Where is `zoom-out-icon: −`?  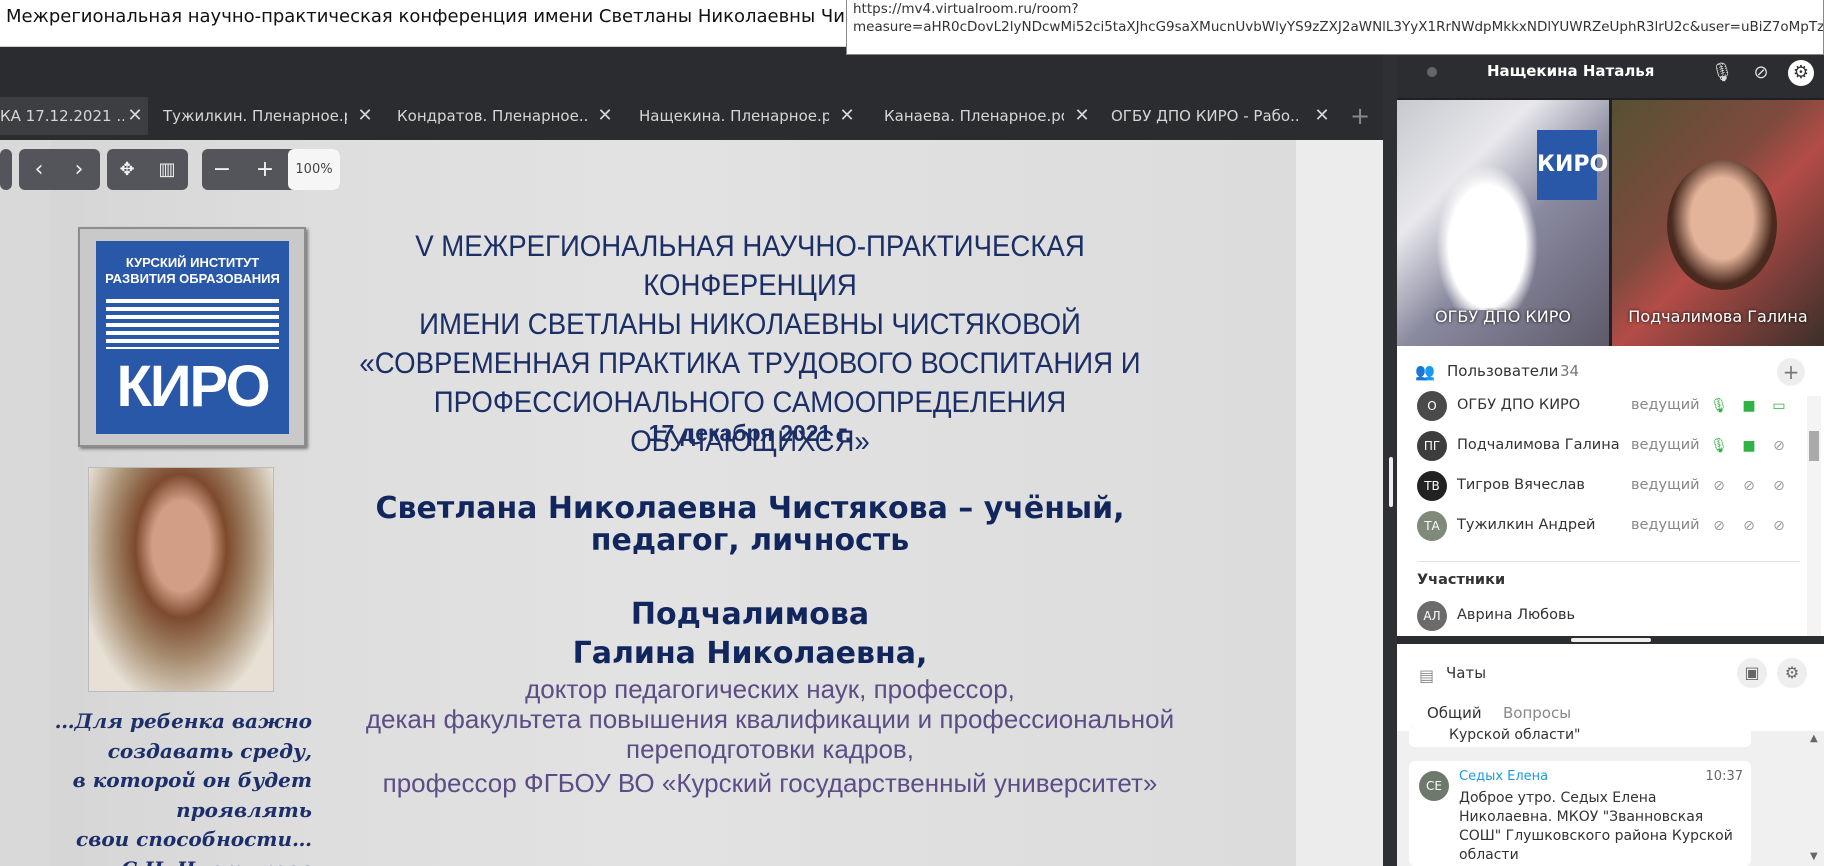
zoom-out-icon: − is located at coordinates (222, 169).